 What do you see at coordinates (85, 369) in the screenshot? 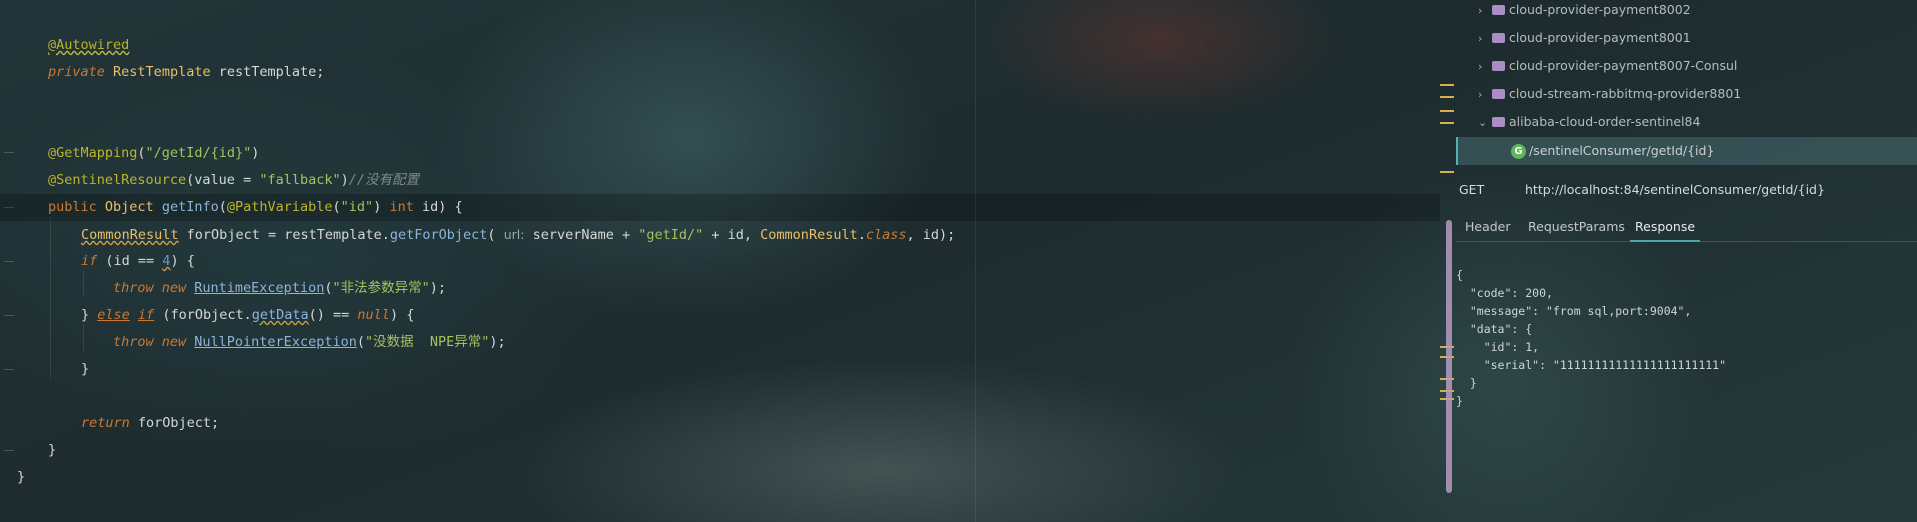
I see `code-line-11: }` at bounding box center [85, 369].